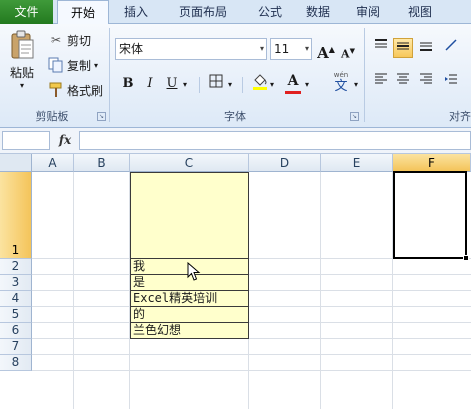  Describe the element at coordinates (216, 84) in the screenshot. I see `borders-button` at that location.